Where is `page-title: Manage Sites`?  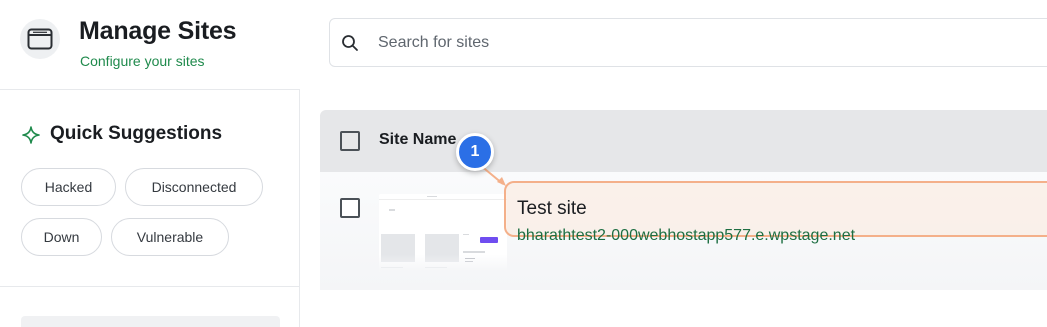 page-title: Manage Sites is located at coordinates (158, 31).